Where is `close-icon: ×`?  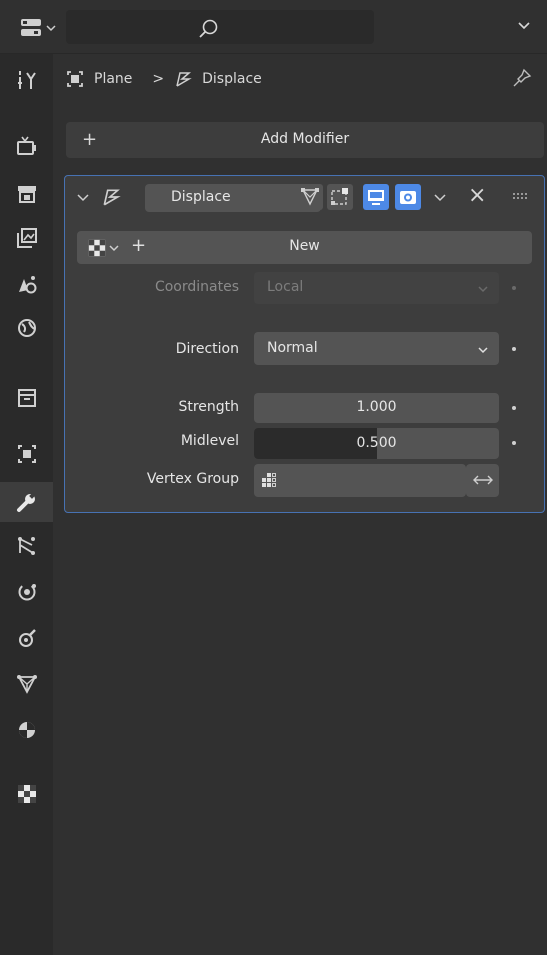
close-icon: × is located at coordinates (477, 195).